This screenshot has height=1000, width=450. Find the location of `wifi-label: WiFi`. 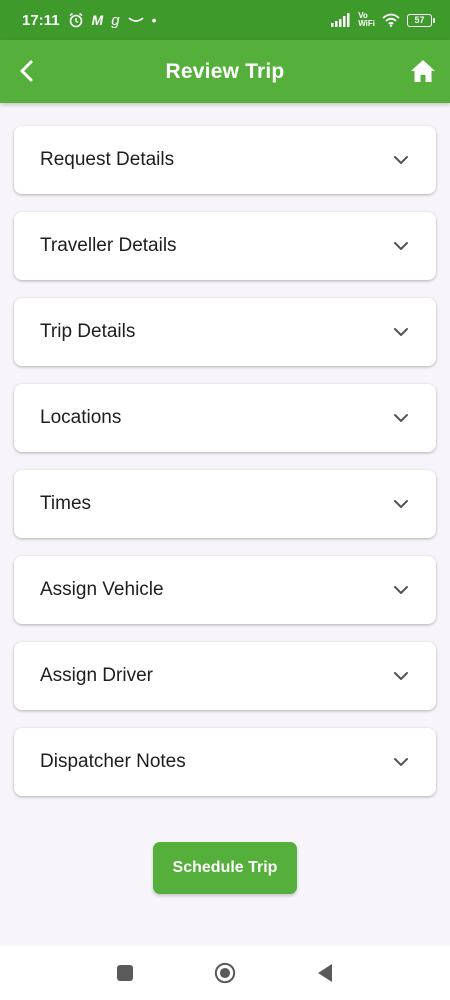

wifi-label: WiFi is located at coordinates (366, 23).